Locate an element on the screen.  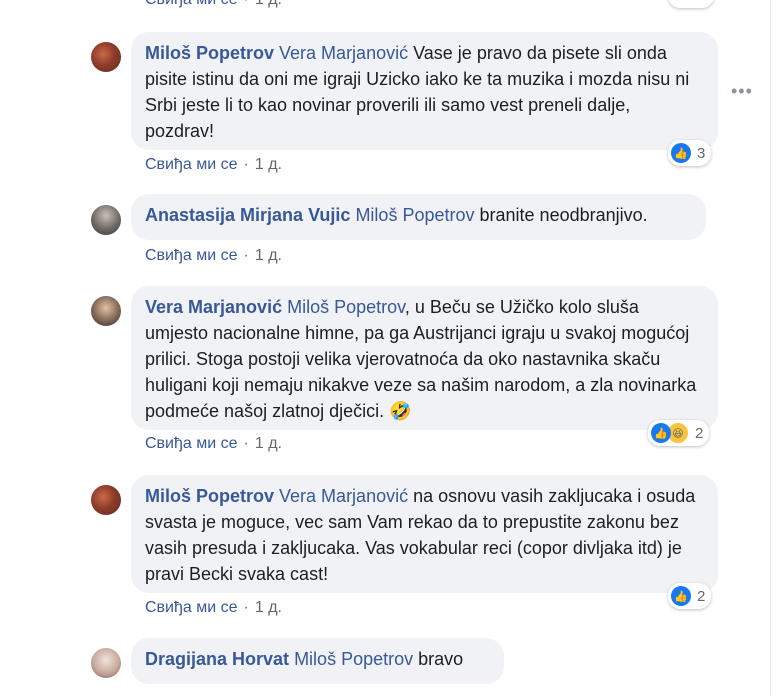
comment-actions-partial: Свиђа ми се·1 д. is located at coordinates (213, 5).